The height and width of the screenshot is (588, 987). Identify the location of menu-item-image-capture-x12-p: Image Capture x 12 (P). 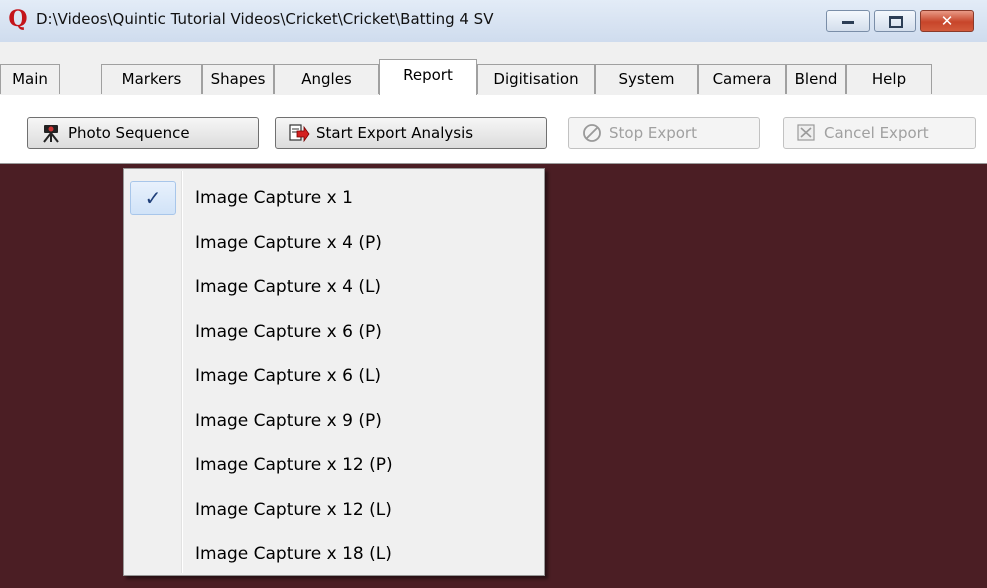
(334, 465).